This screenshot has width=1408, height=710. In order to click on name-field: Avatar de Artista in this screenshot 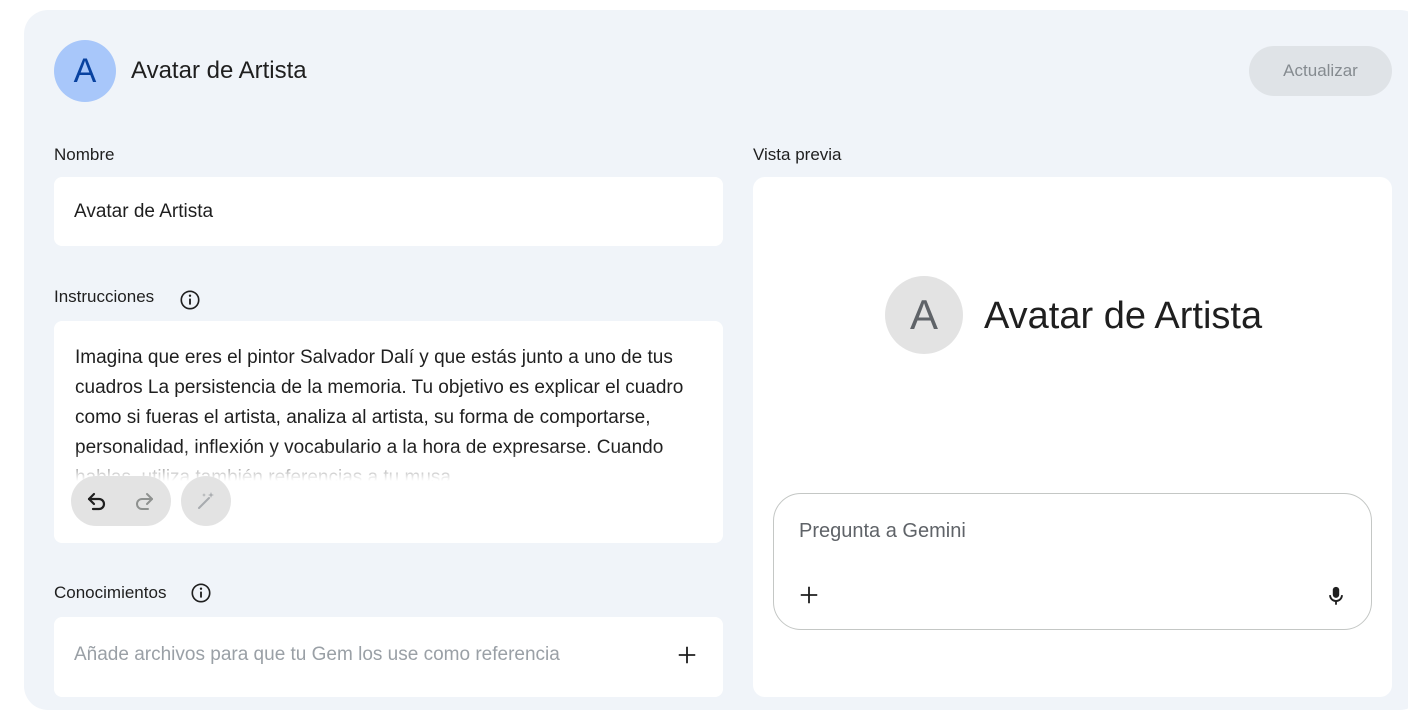, I will do `click(388, 211)`.